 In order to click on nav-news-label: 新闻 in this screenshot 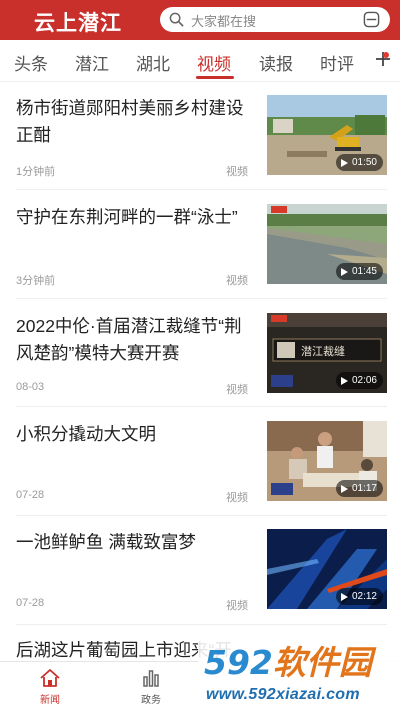, I will do `click(50, 700)`.